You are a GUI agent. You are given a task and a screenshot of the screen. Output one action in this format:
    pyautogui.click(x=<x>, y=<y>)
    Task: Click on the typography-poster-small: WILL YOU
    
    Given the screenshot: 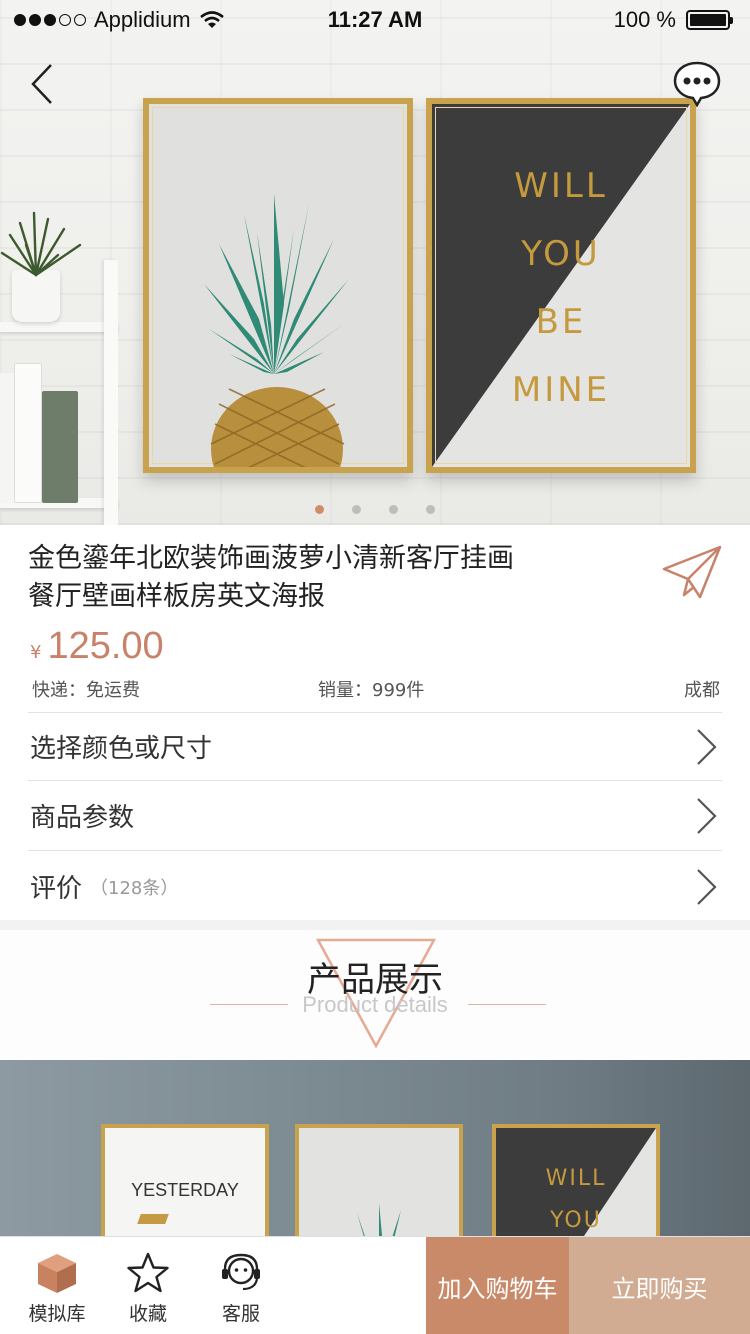 What is the action you would take?
    pyautogui.click(x=576, y=1182)
    